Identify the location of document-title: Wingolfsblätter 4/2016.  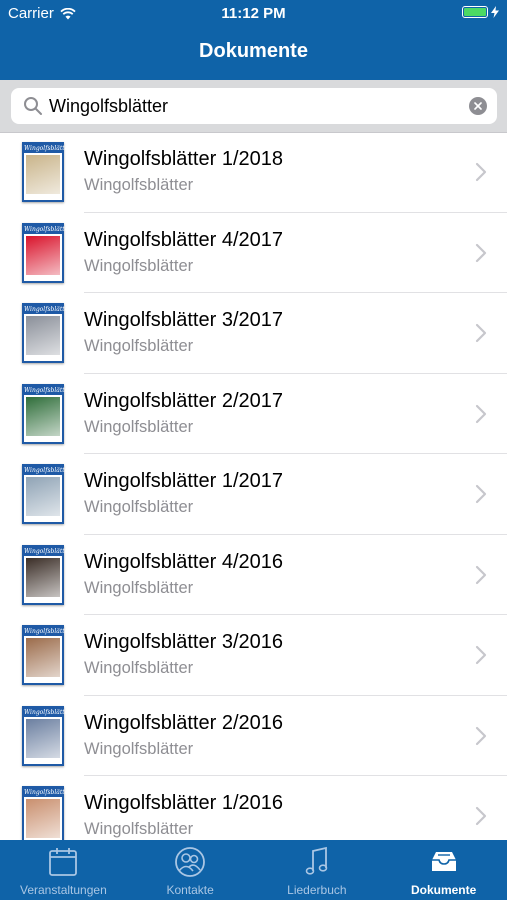
(184, 561).